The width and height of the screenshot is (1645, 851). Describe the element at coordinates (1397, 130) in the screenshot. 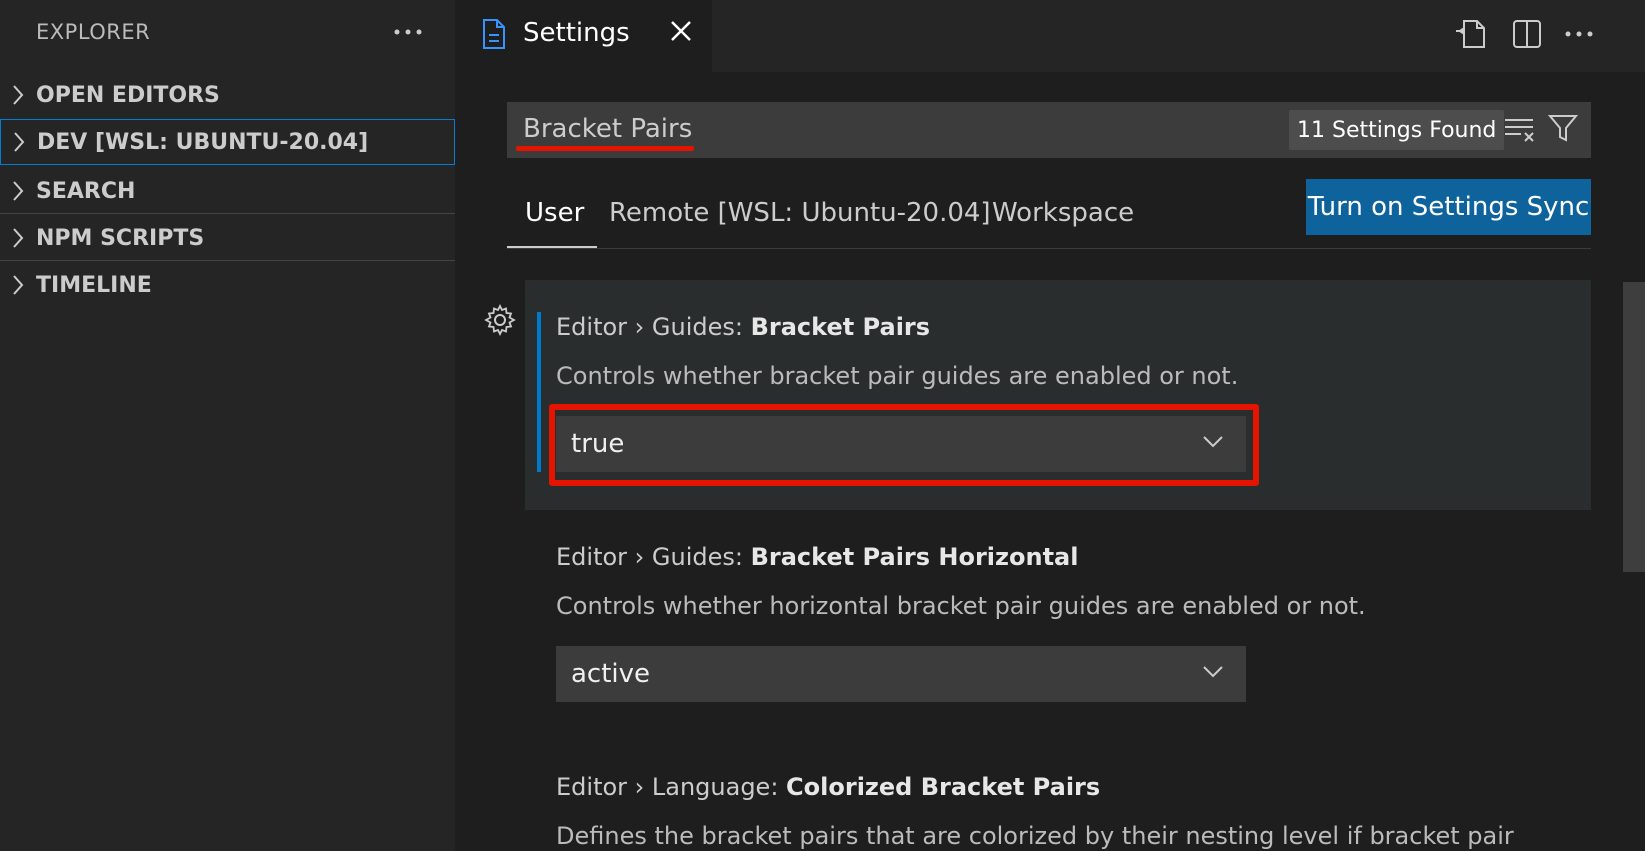

I see `results-count-badge: 11 Settings Found` at that location.